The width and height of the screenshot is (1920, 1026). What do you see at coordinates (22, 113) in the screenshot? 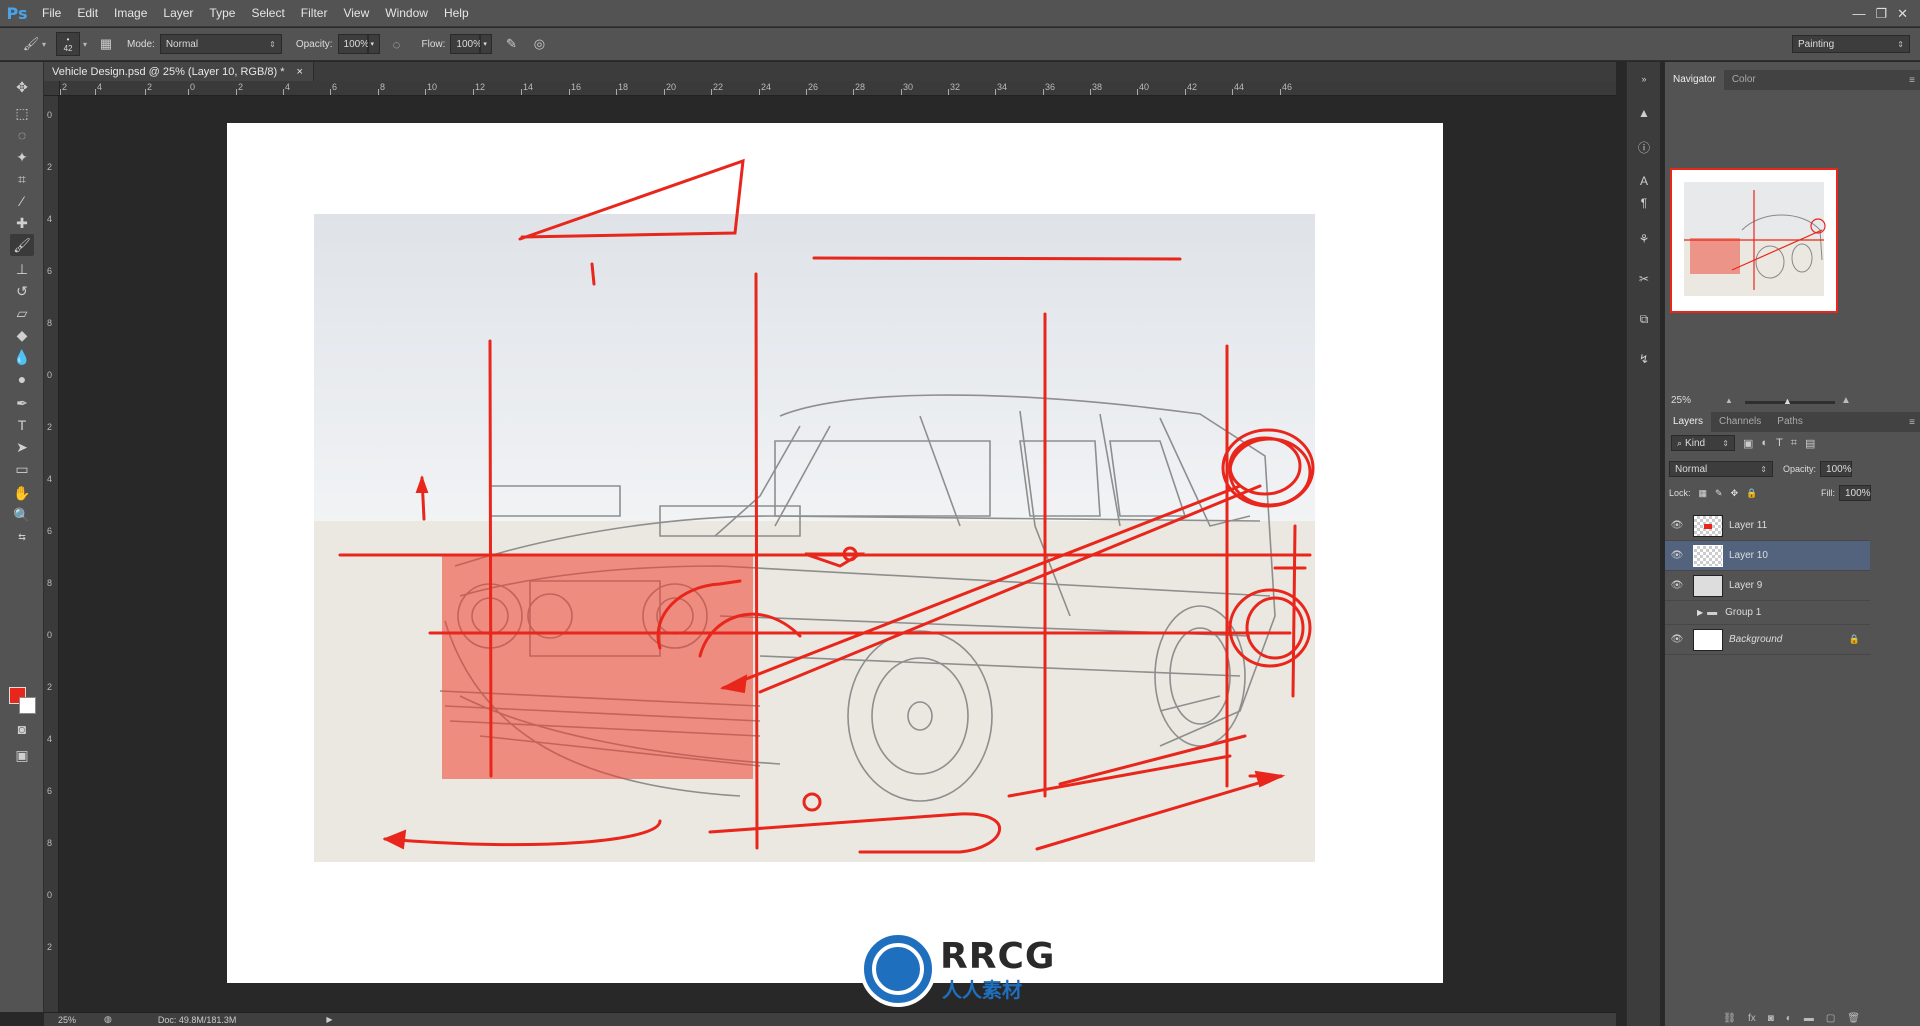
I see `marquee-tool-icon: ⬚` at bounding box center [22, 113].